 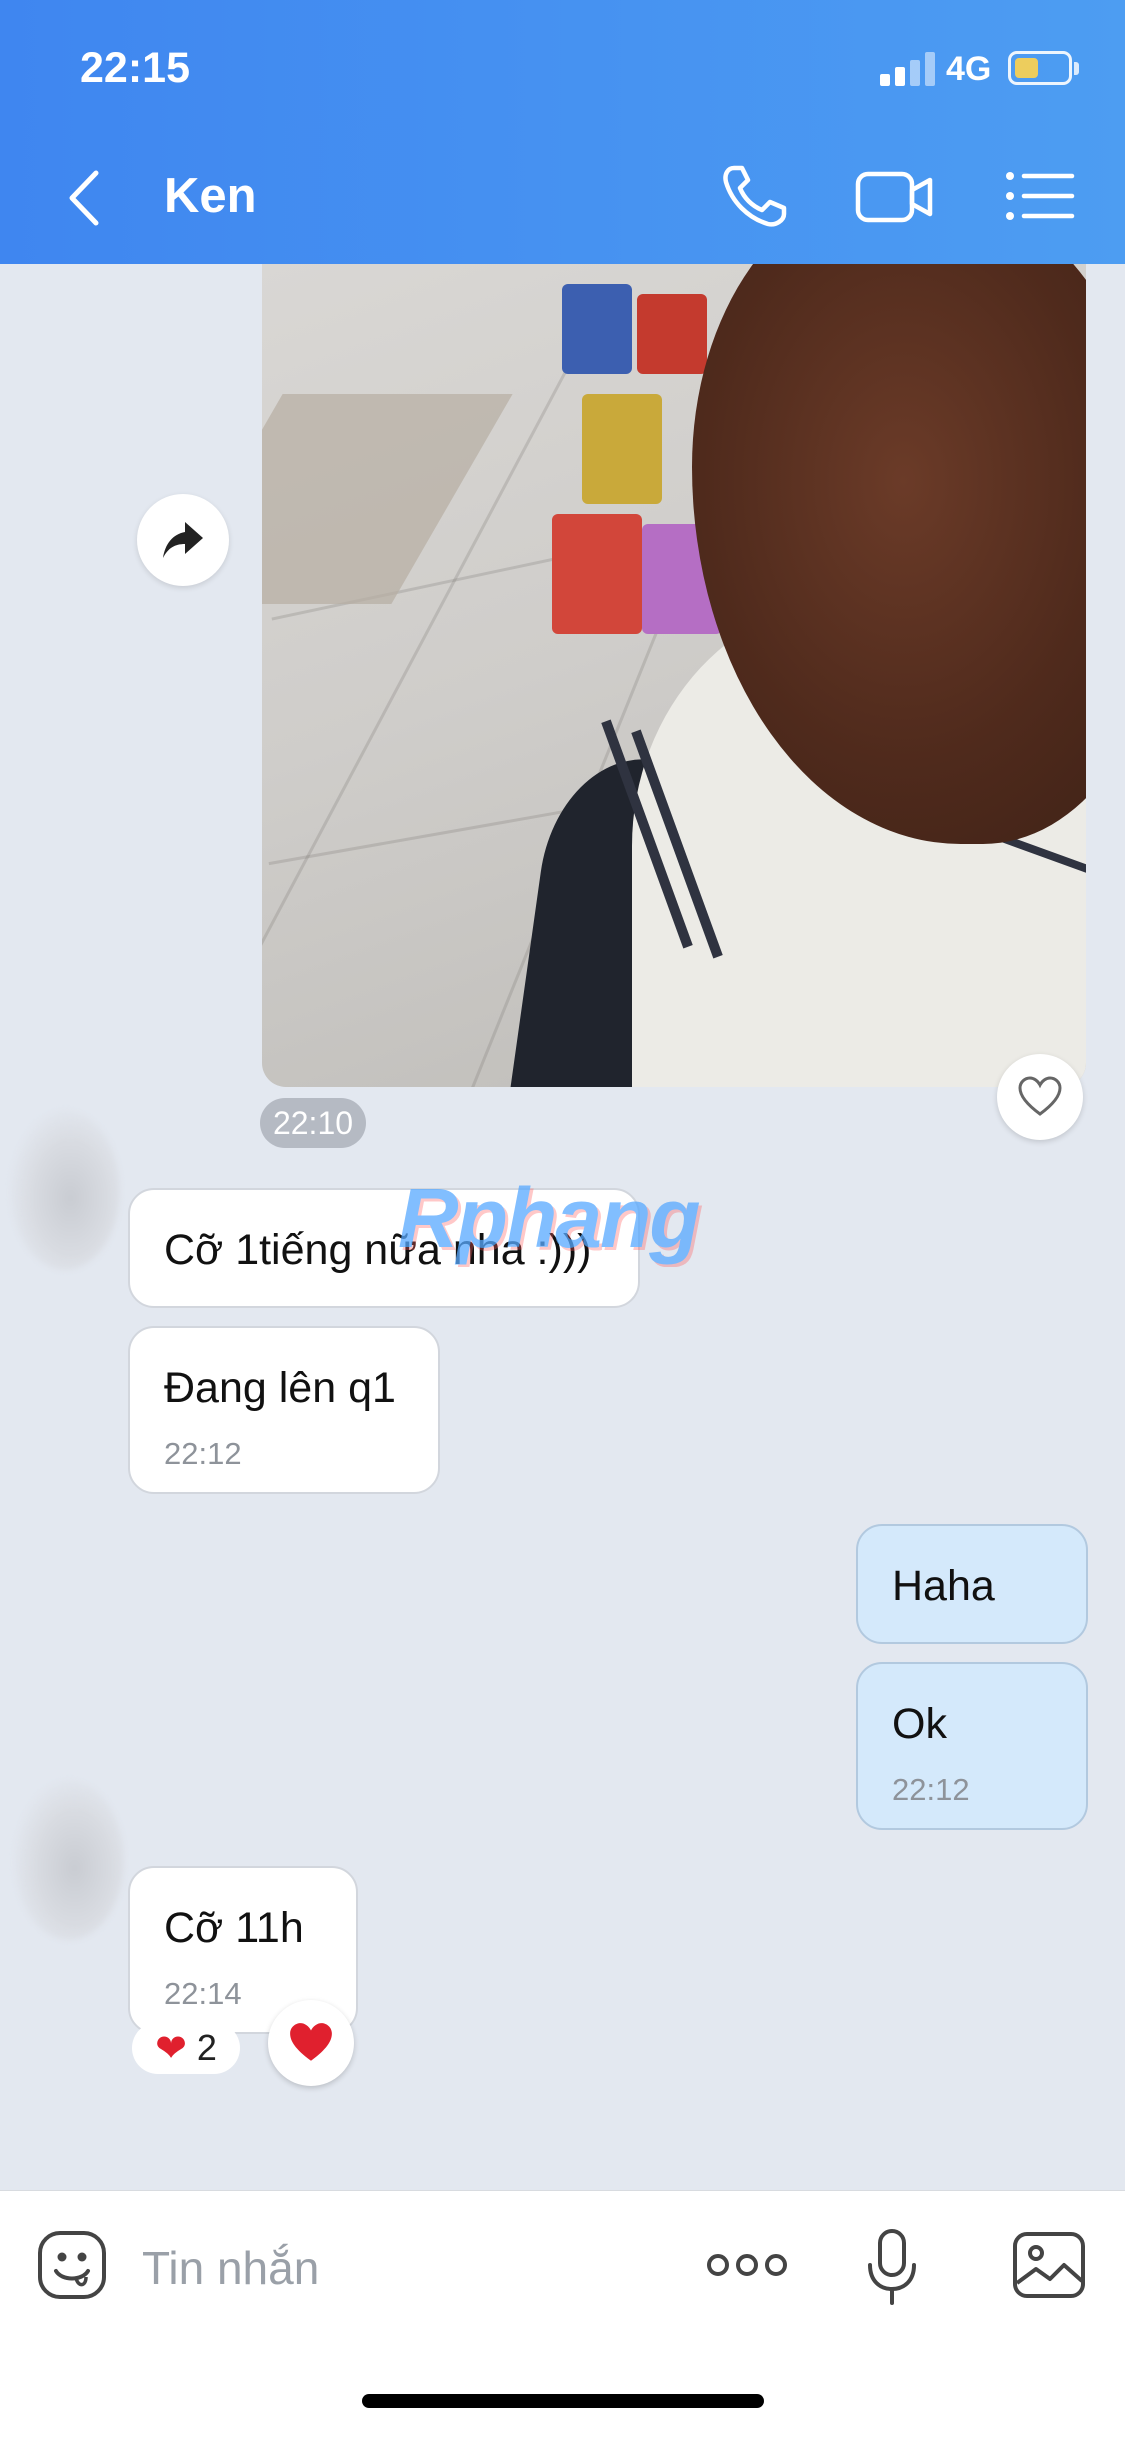 What do you see at coordinates (1026, 68) in the screenshot?
I see `battery-level` at bounding box center [1026, 68].